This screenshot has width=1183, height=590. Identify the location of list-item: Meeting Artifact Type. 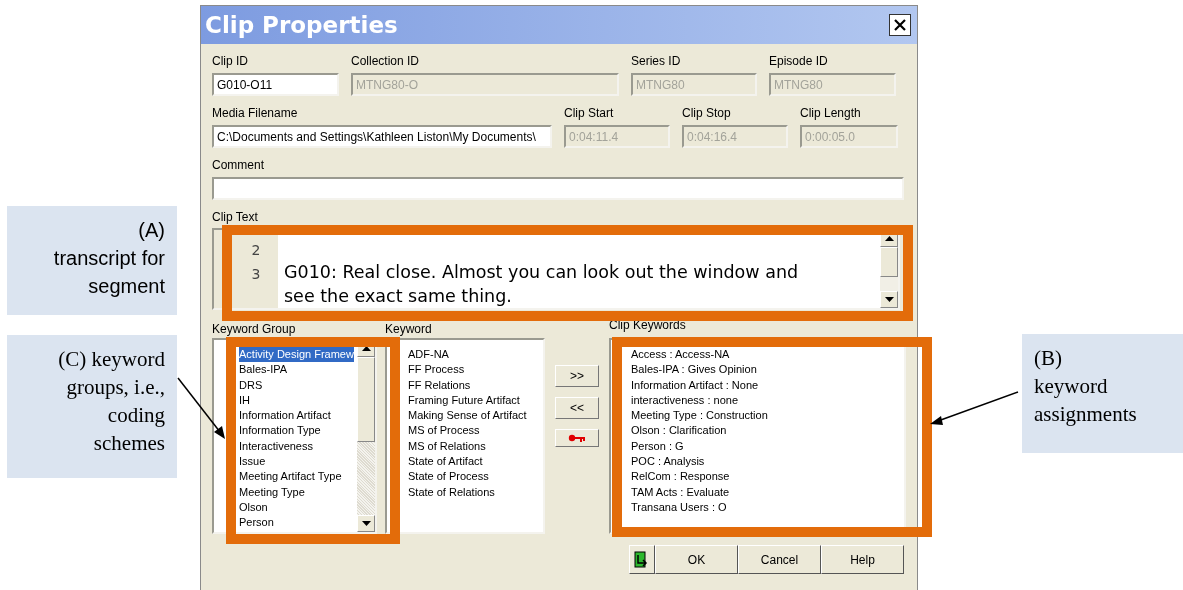
(290, 477).